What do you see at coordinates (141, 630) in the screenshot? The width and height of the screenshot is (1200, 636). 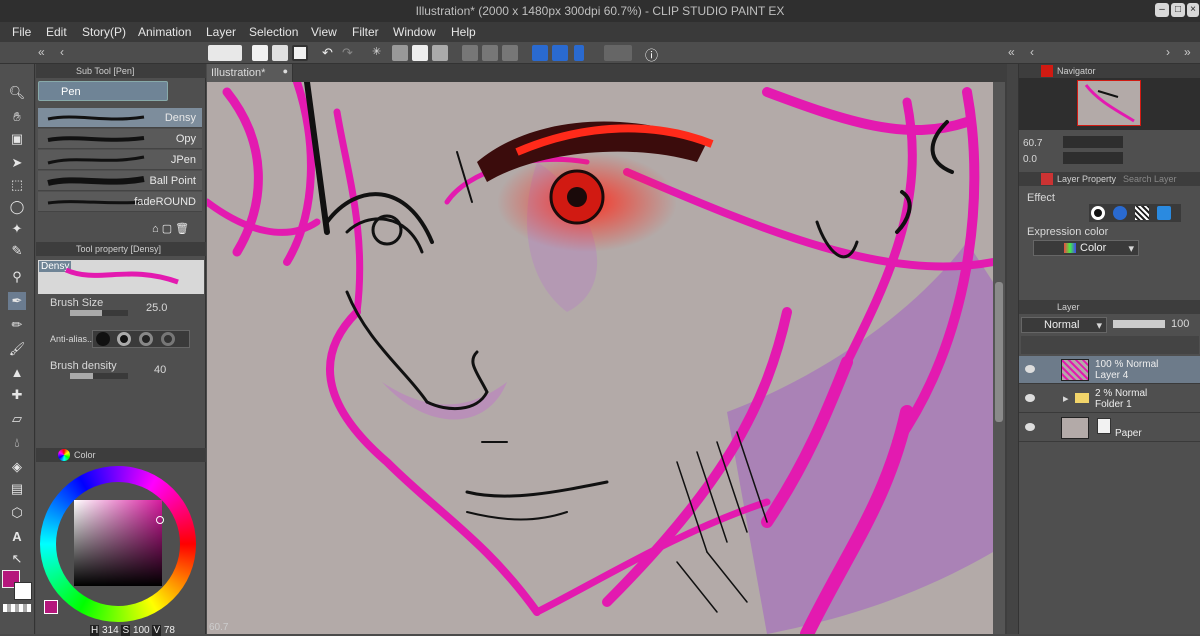 I see `hsv-s-value: 100` at bounding box center [141, 630].